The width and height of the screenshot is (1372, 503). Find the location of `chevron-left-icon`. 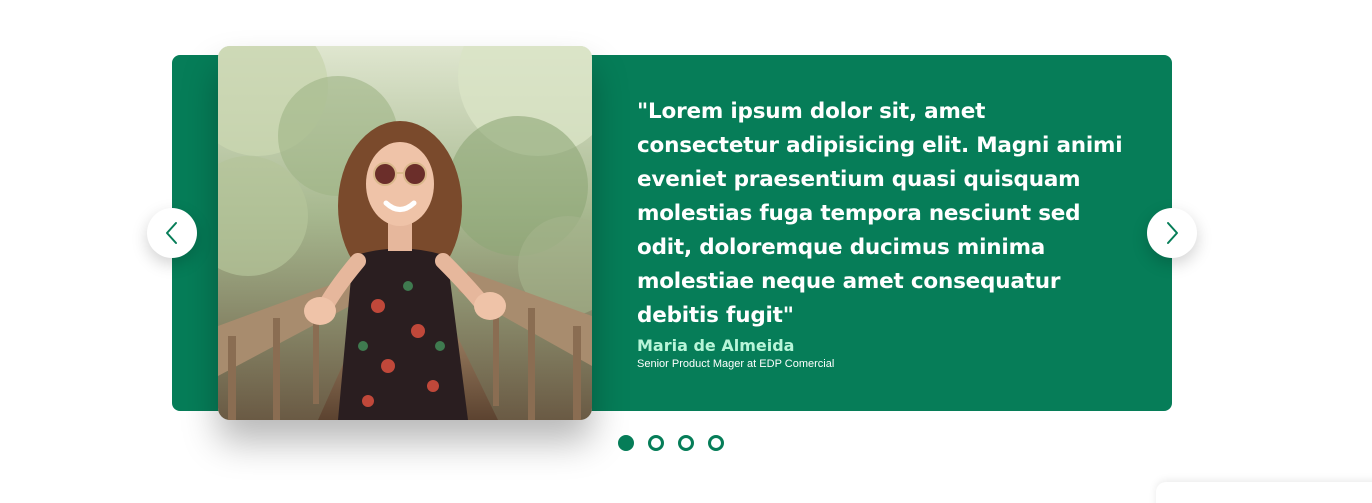

chevron-left-icon is located at coordinates (171, 233).